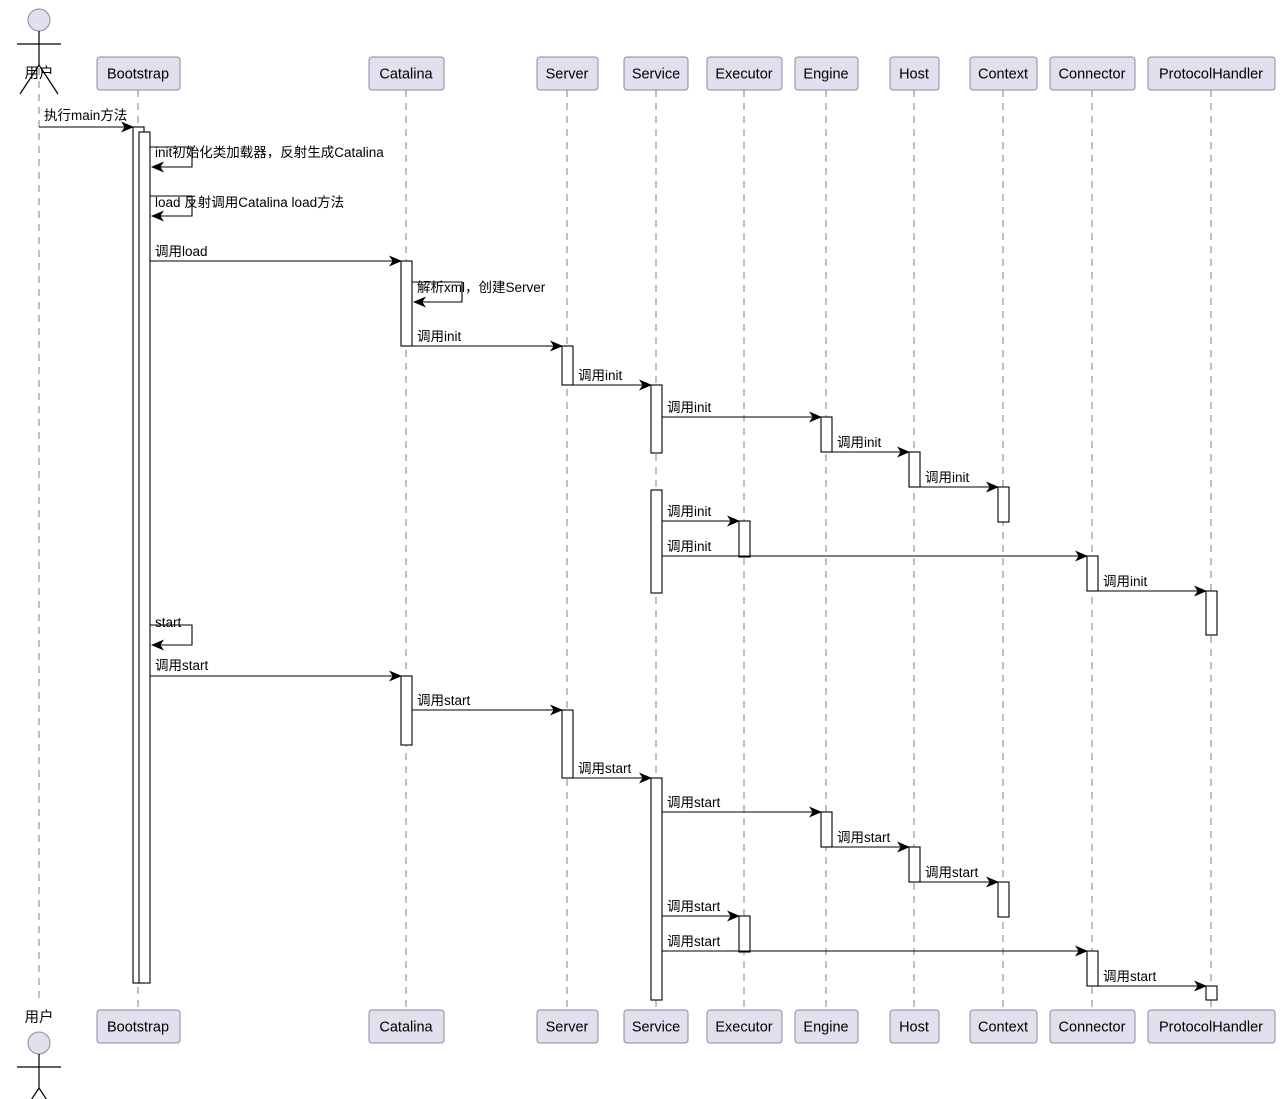 This screenshot has width=1280, height=1099. What do you see at coordinates (182, 665) in the screenshot?
I see `message-label-msg-15: 调用start` at bounding box center [182, 665].